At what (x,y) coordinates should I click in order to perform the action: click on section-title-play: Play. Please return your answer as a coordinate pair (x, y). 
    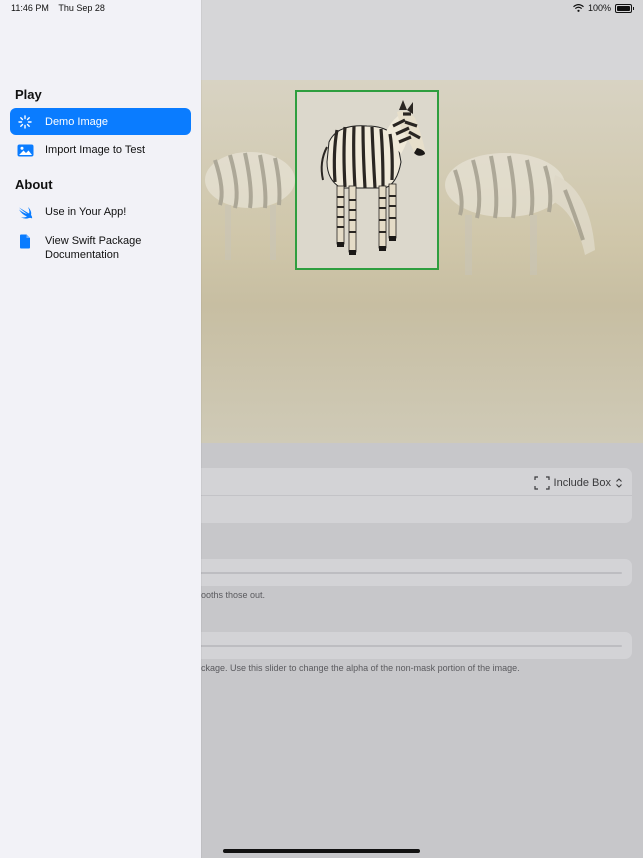
    Looking at the image, I should click on (28, 94).